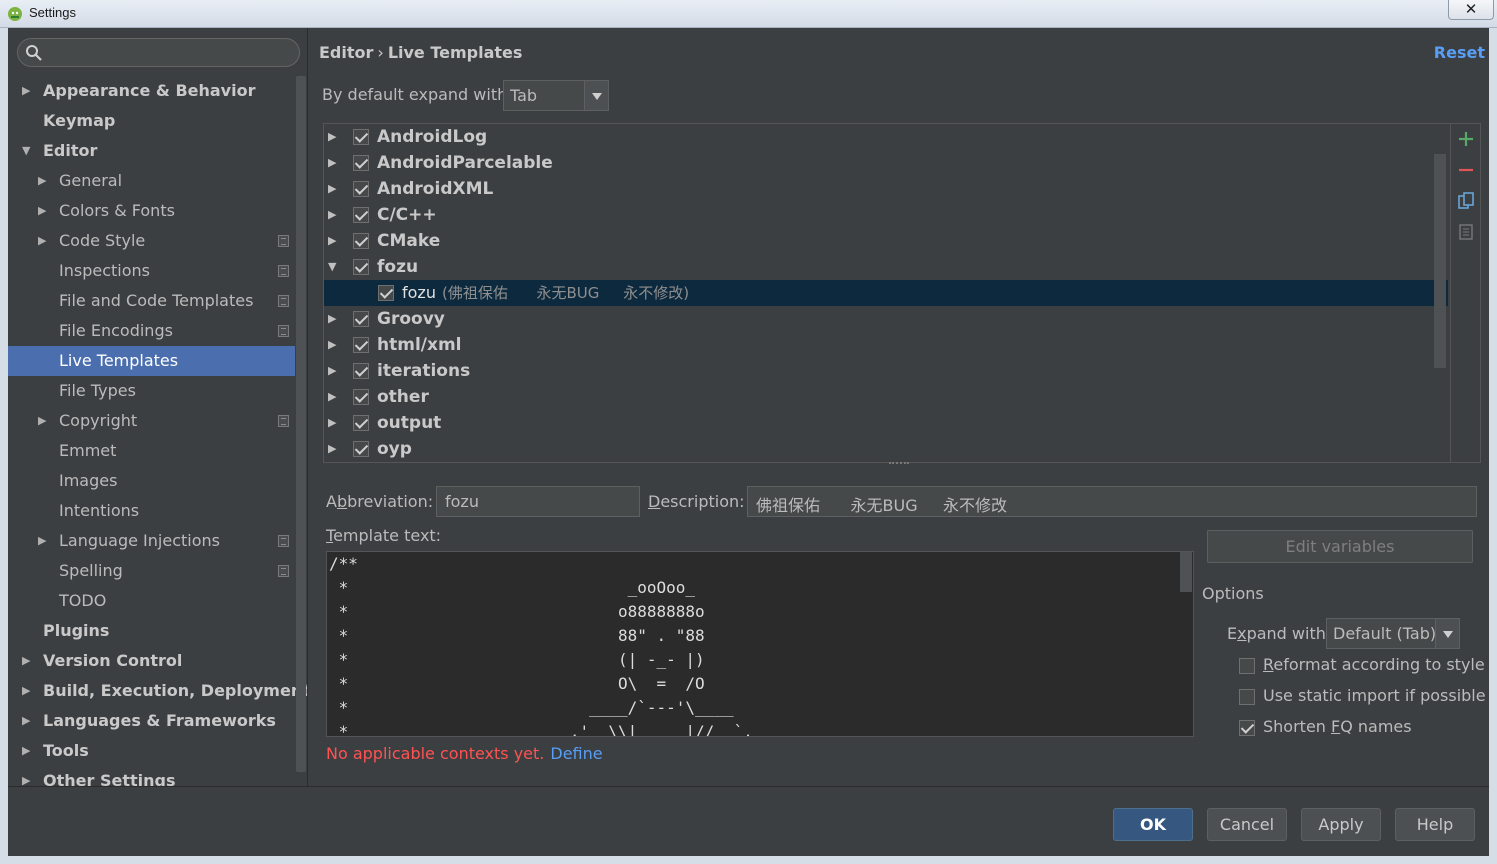 The height and width of the screenshot is (864, 1497). I want to click on sidebar-item-build-execution-deployment: ▶ Build, Execution, Deployment, so click(157, 691).